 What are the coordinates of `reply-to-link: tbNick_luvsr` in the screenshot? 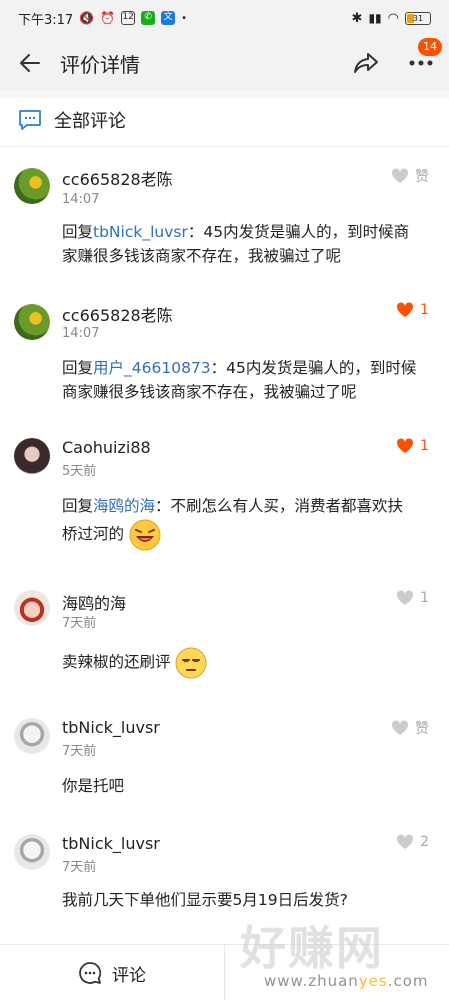 It's located at (140, 232).